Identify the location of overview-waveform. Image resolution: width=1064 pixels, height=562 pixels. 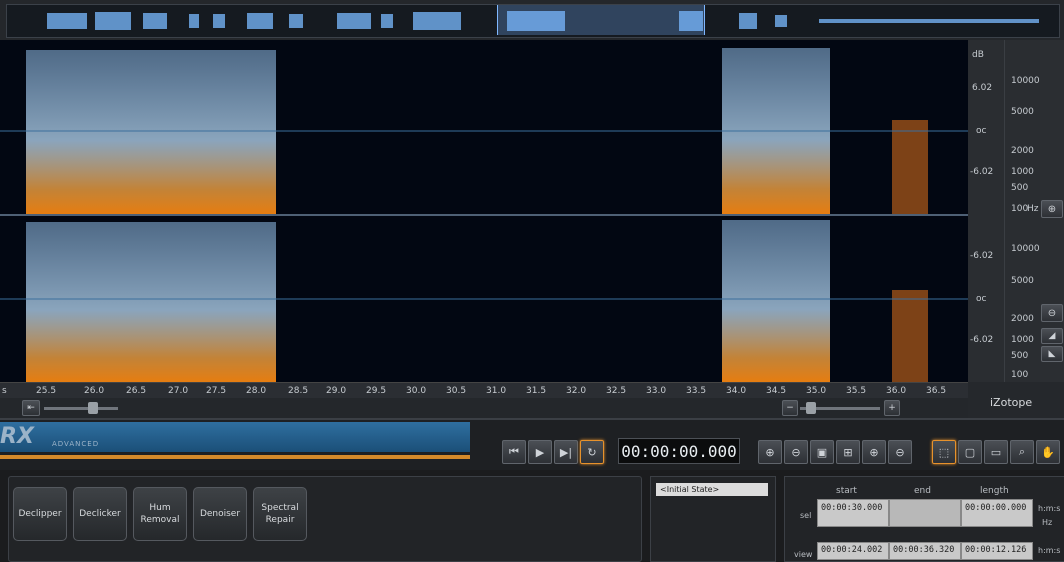
(533, 21).